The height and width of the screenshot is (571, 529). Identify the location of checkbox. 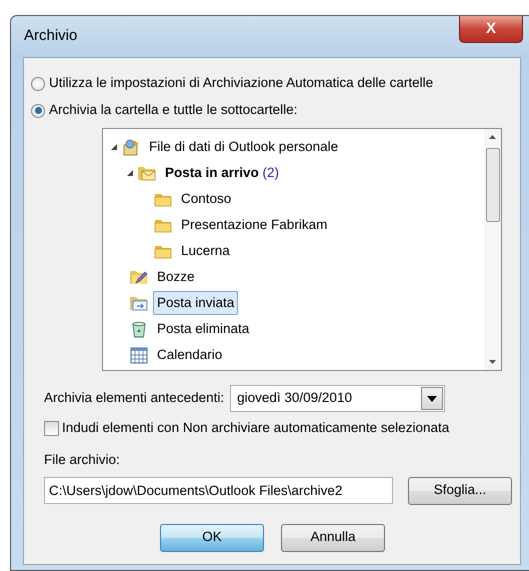
(51, 428).